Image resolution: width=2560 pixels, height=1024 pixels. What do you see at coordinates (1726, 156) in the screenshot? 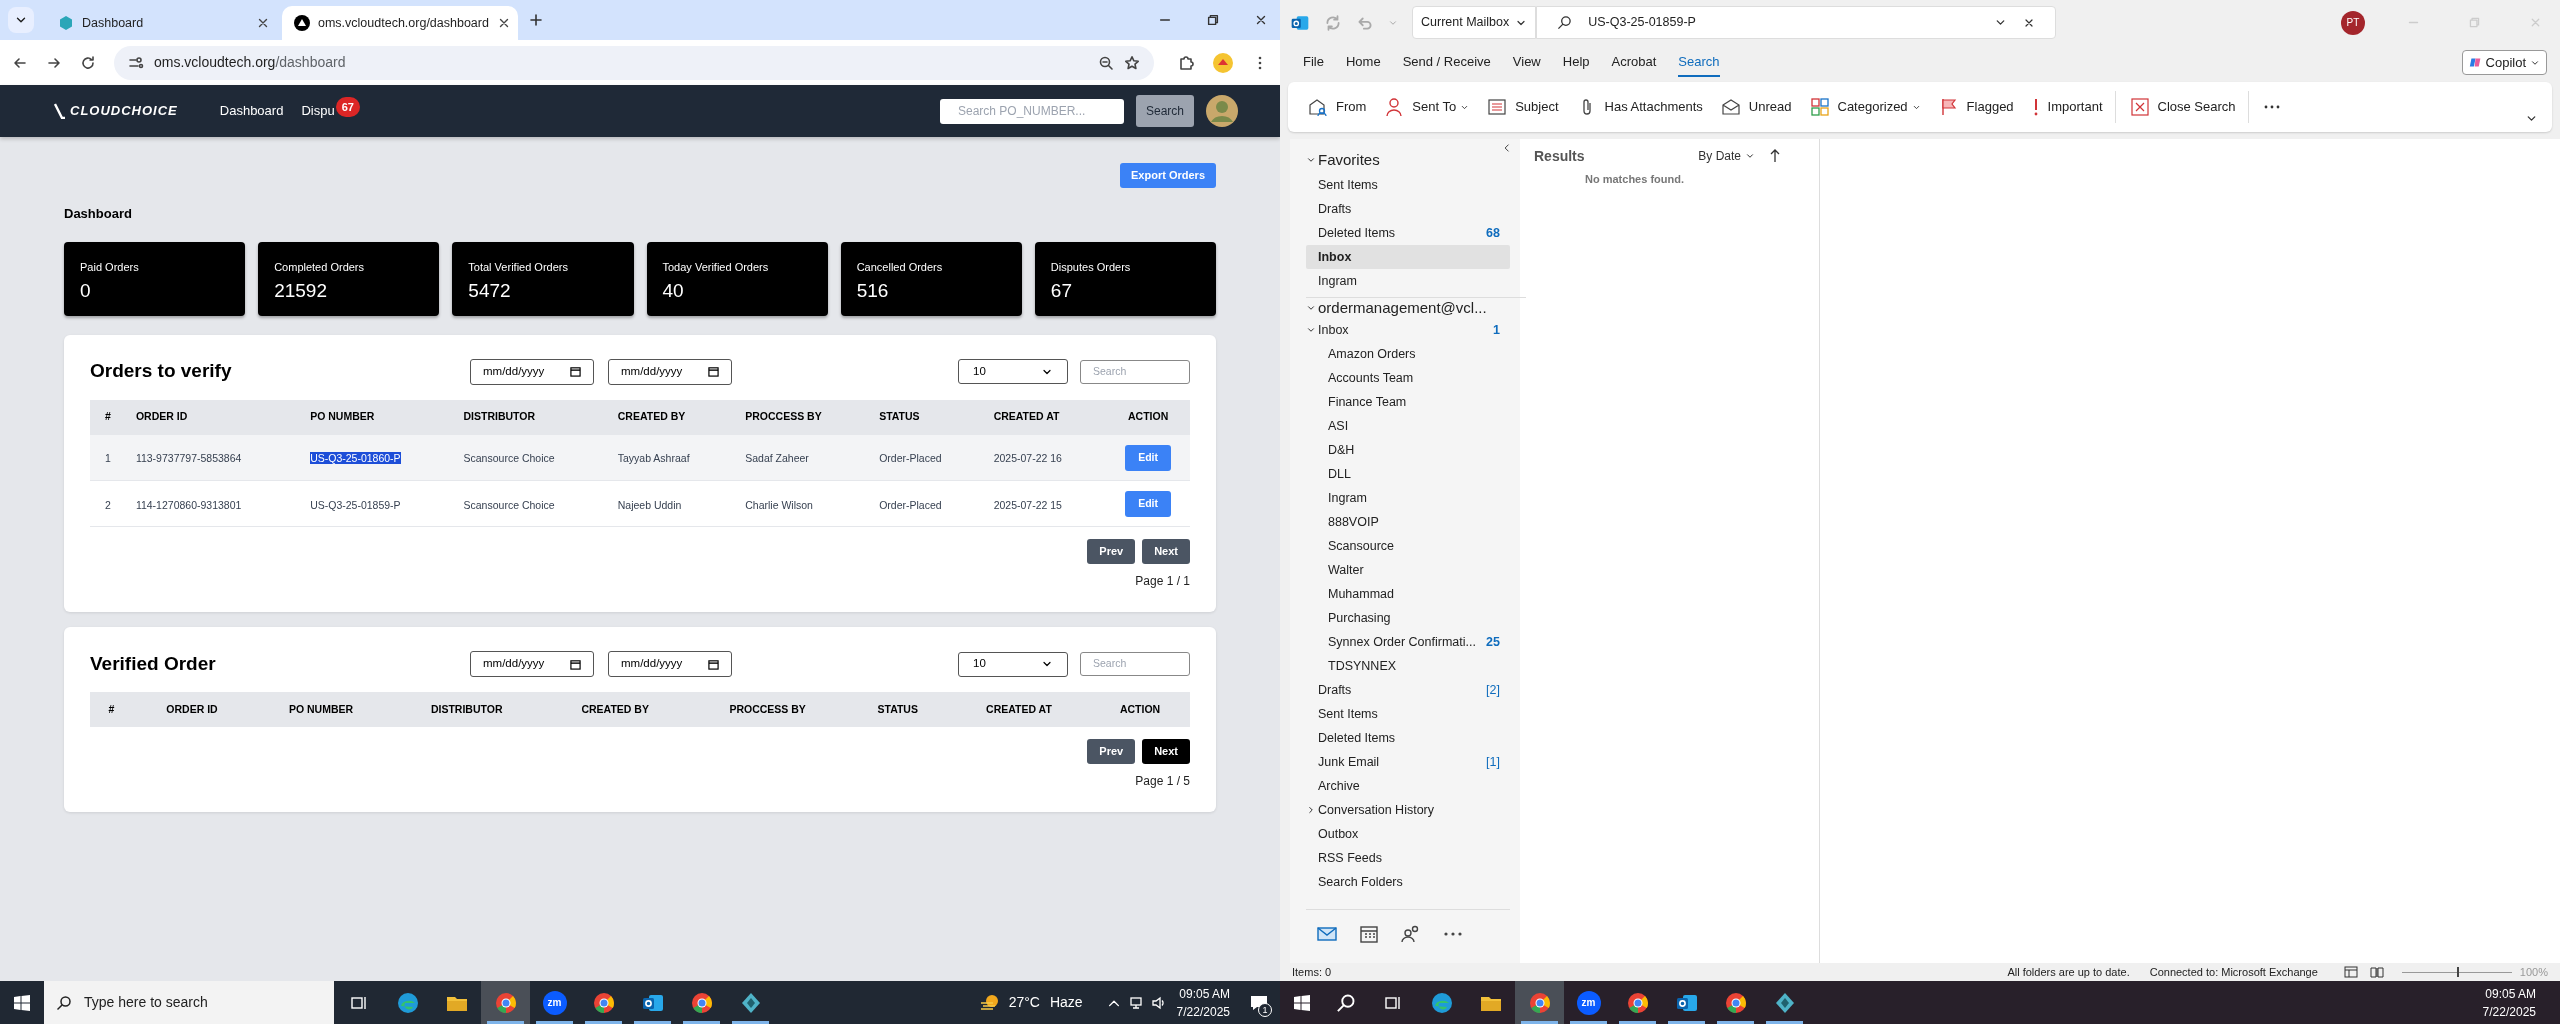
I see `sort-dropdown: By Date` at bounding box center [1726, 156].